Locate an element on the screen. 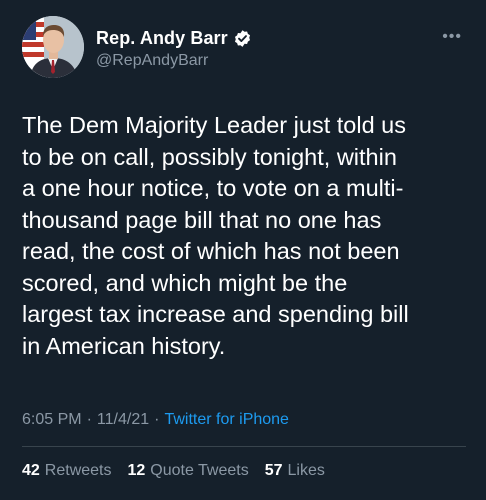  likes-stat: 57 Likes is located at coordinates (295, 471).